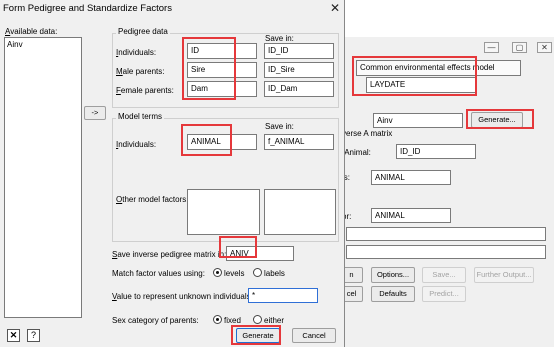 The width and height of the screenshot is (554, 347). Describe the element at coordinates (222, 142) in the screenshot. I see `model-individuals-field: ANIMAL` at that location.